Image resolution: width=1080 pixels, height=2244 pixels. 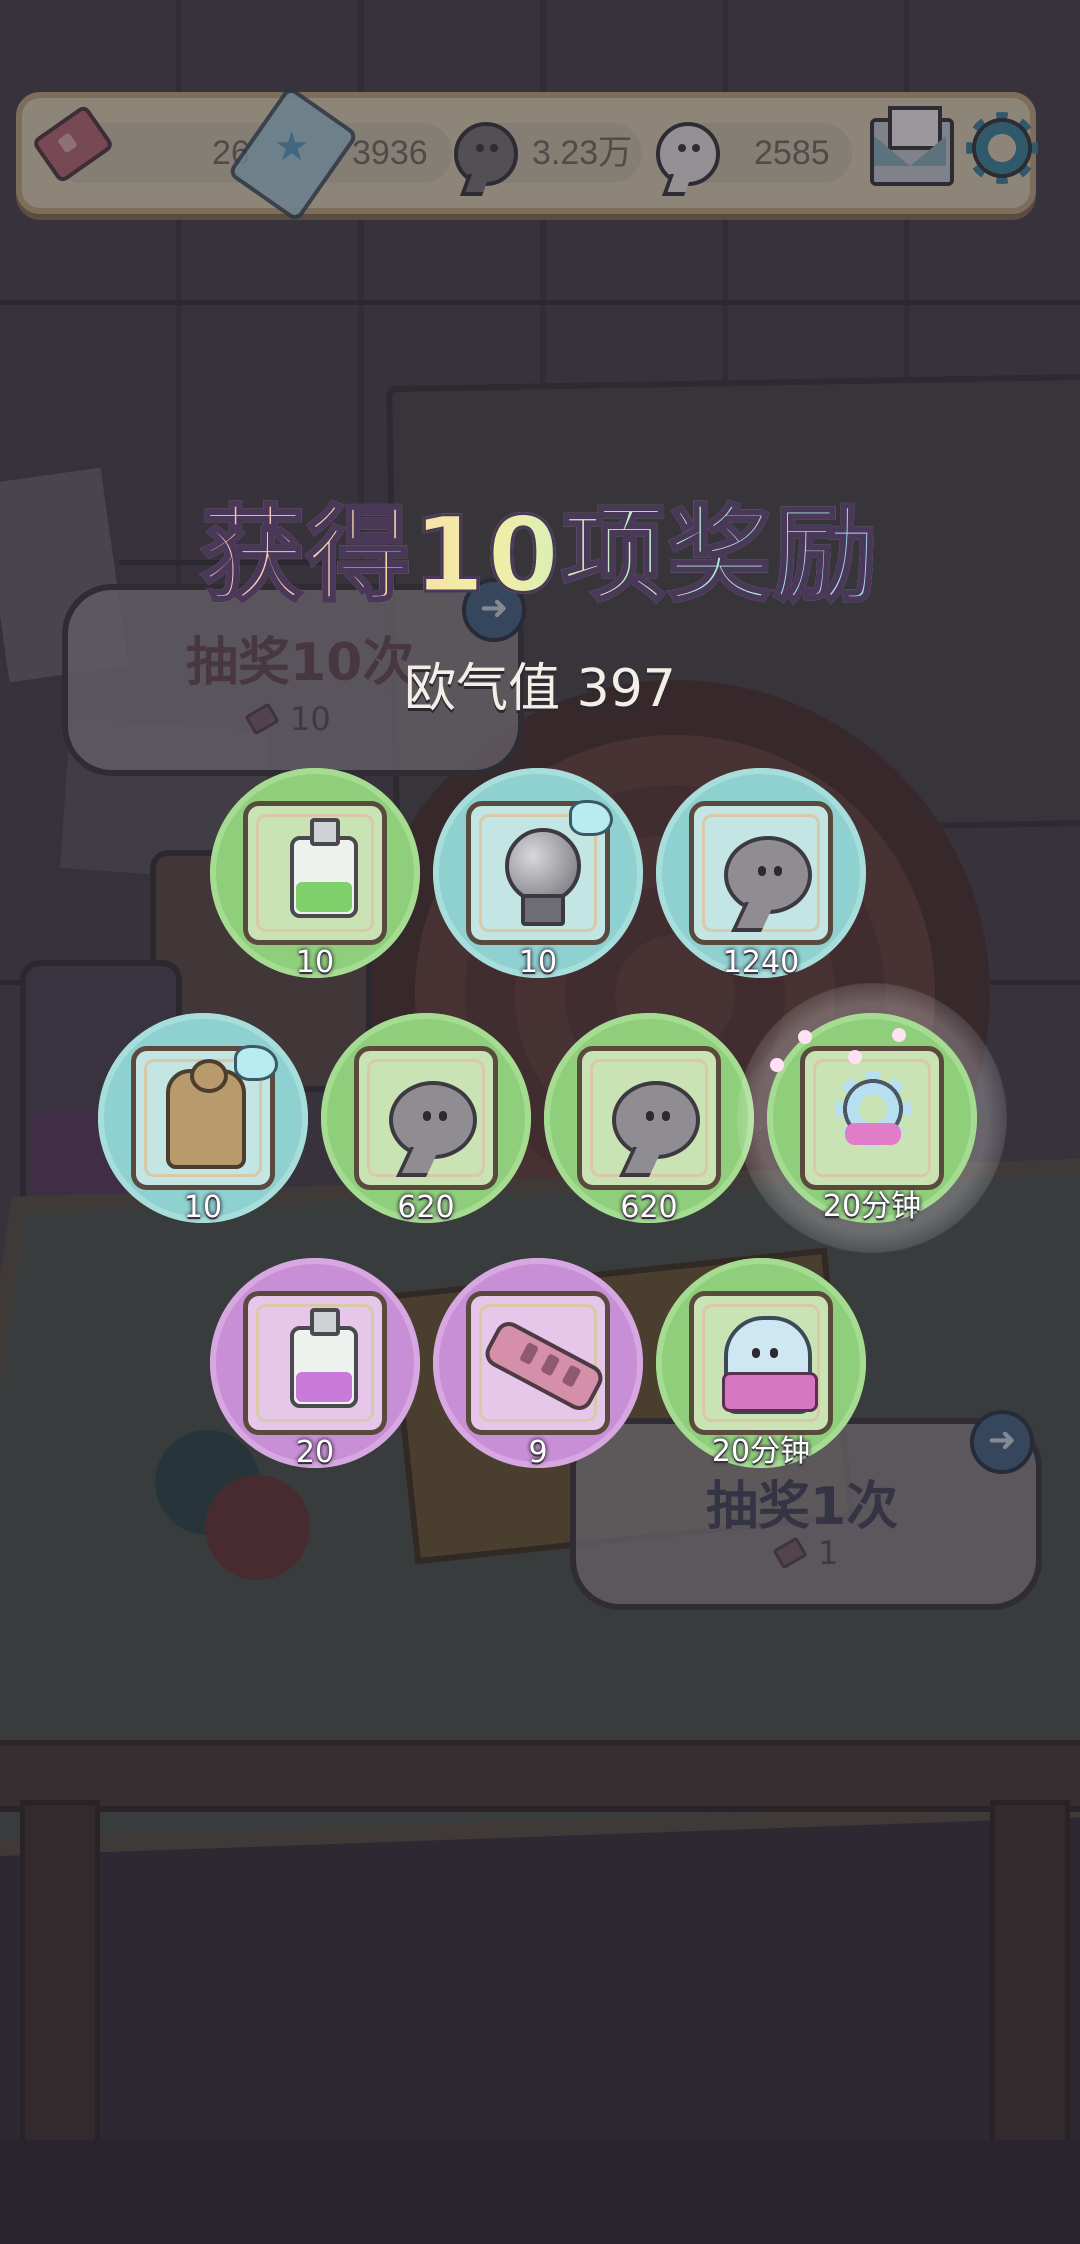 What do you see at coordinates (315, 1452) in the screenshot?
I see `reward-quantity: 20` at bounding box center [315, 1452].